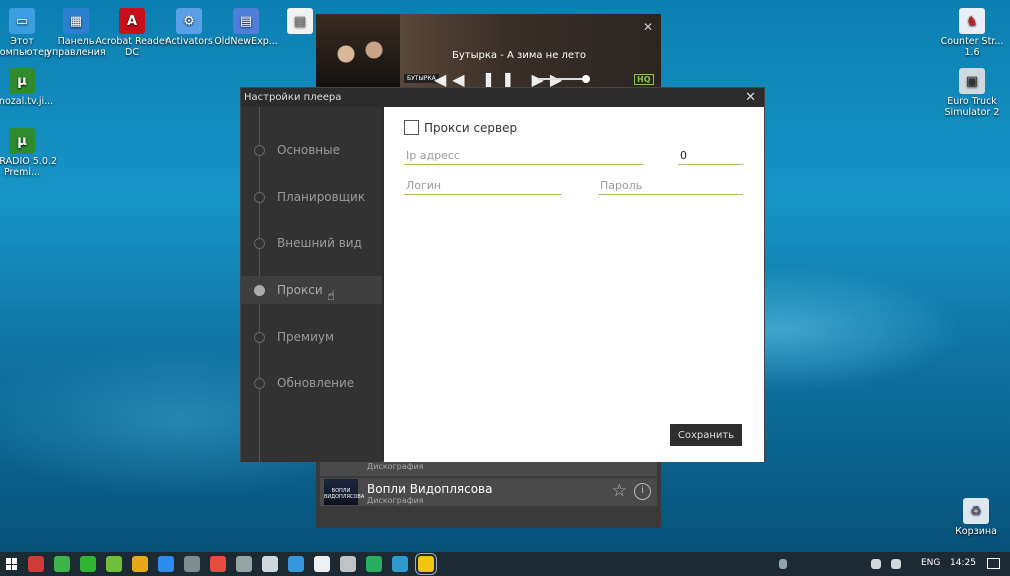 Image resolution: width=1010 pixels, height=576 pixels. Describe the element at coordinates (972, 81) in the screenshot. I see `euro-truck-icon: ▣` at that location.